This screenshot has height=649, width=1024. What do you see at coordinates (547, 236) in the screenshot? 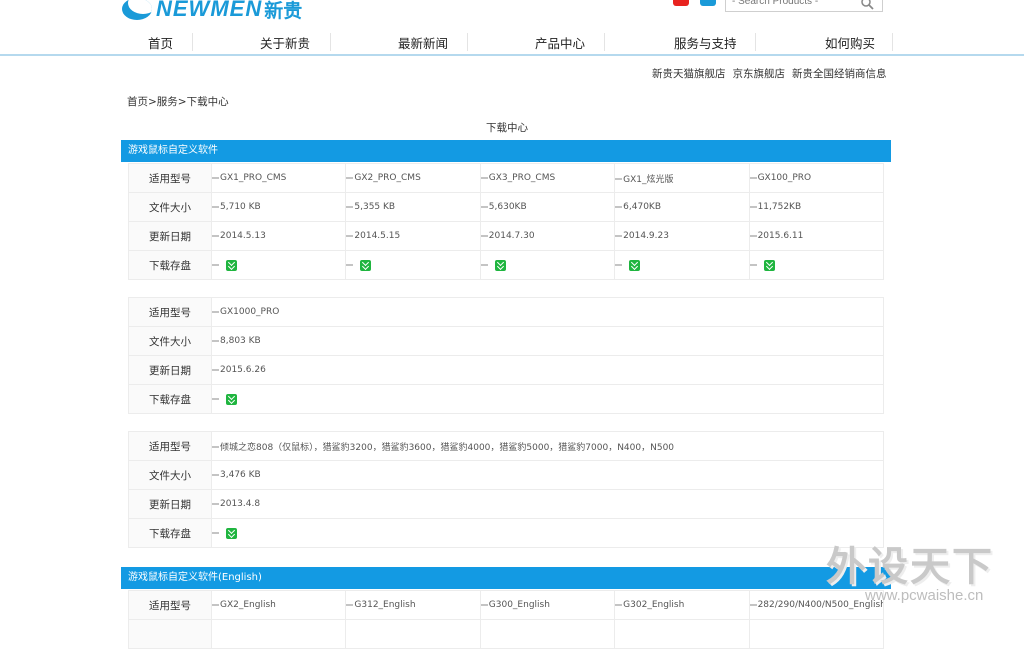
I see `date-cell: 2014.7.30` at bounding box center [547, 236].